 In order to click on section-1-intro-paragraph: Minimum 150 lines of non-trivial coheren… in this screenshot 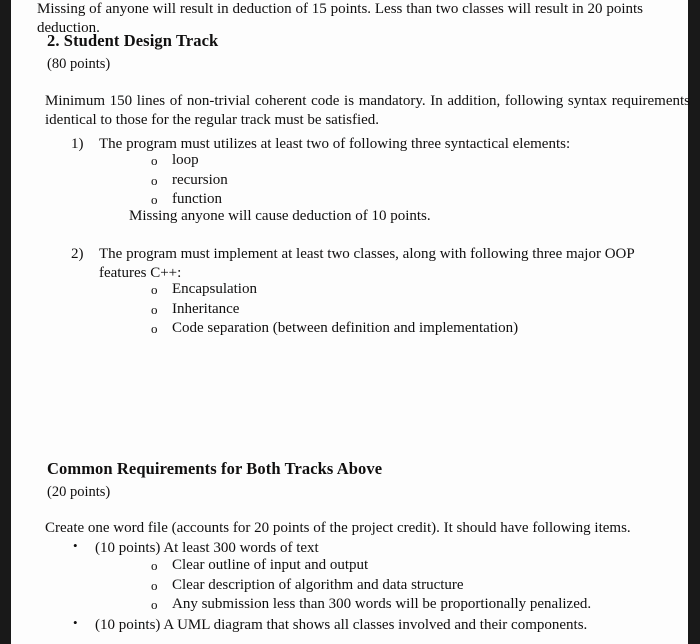, I will do `click(367, 111)`.